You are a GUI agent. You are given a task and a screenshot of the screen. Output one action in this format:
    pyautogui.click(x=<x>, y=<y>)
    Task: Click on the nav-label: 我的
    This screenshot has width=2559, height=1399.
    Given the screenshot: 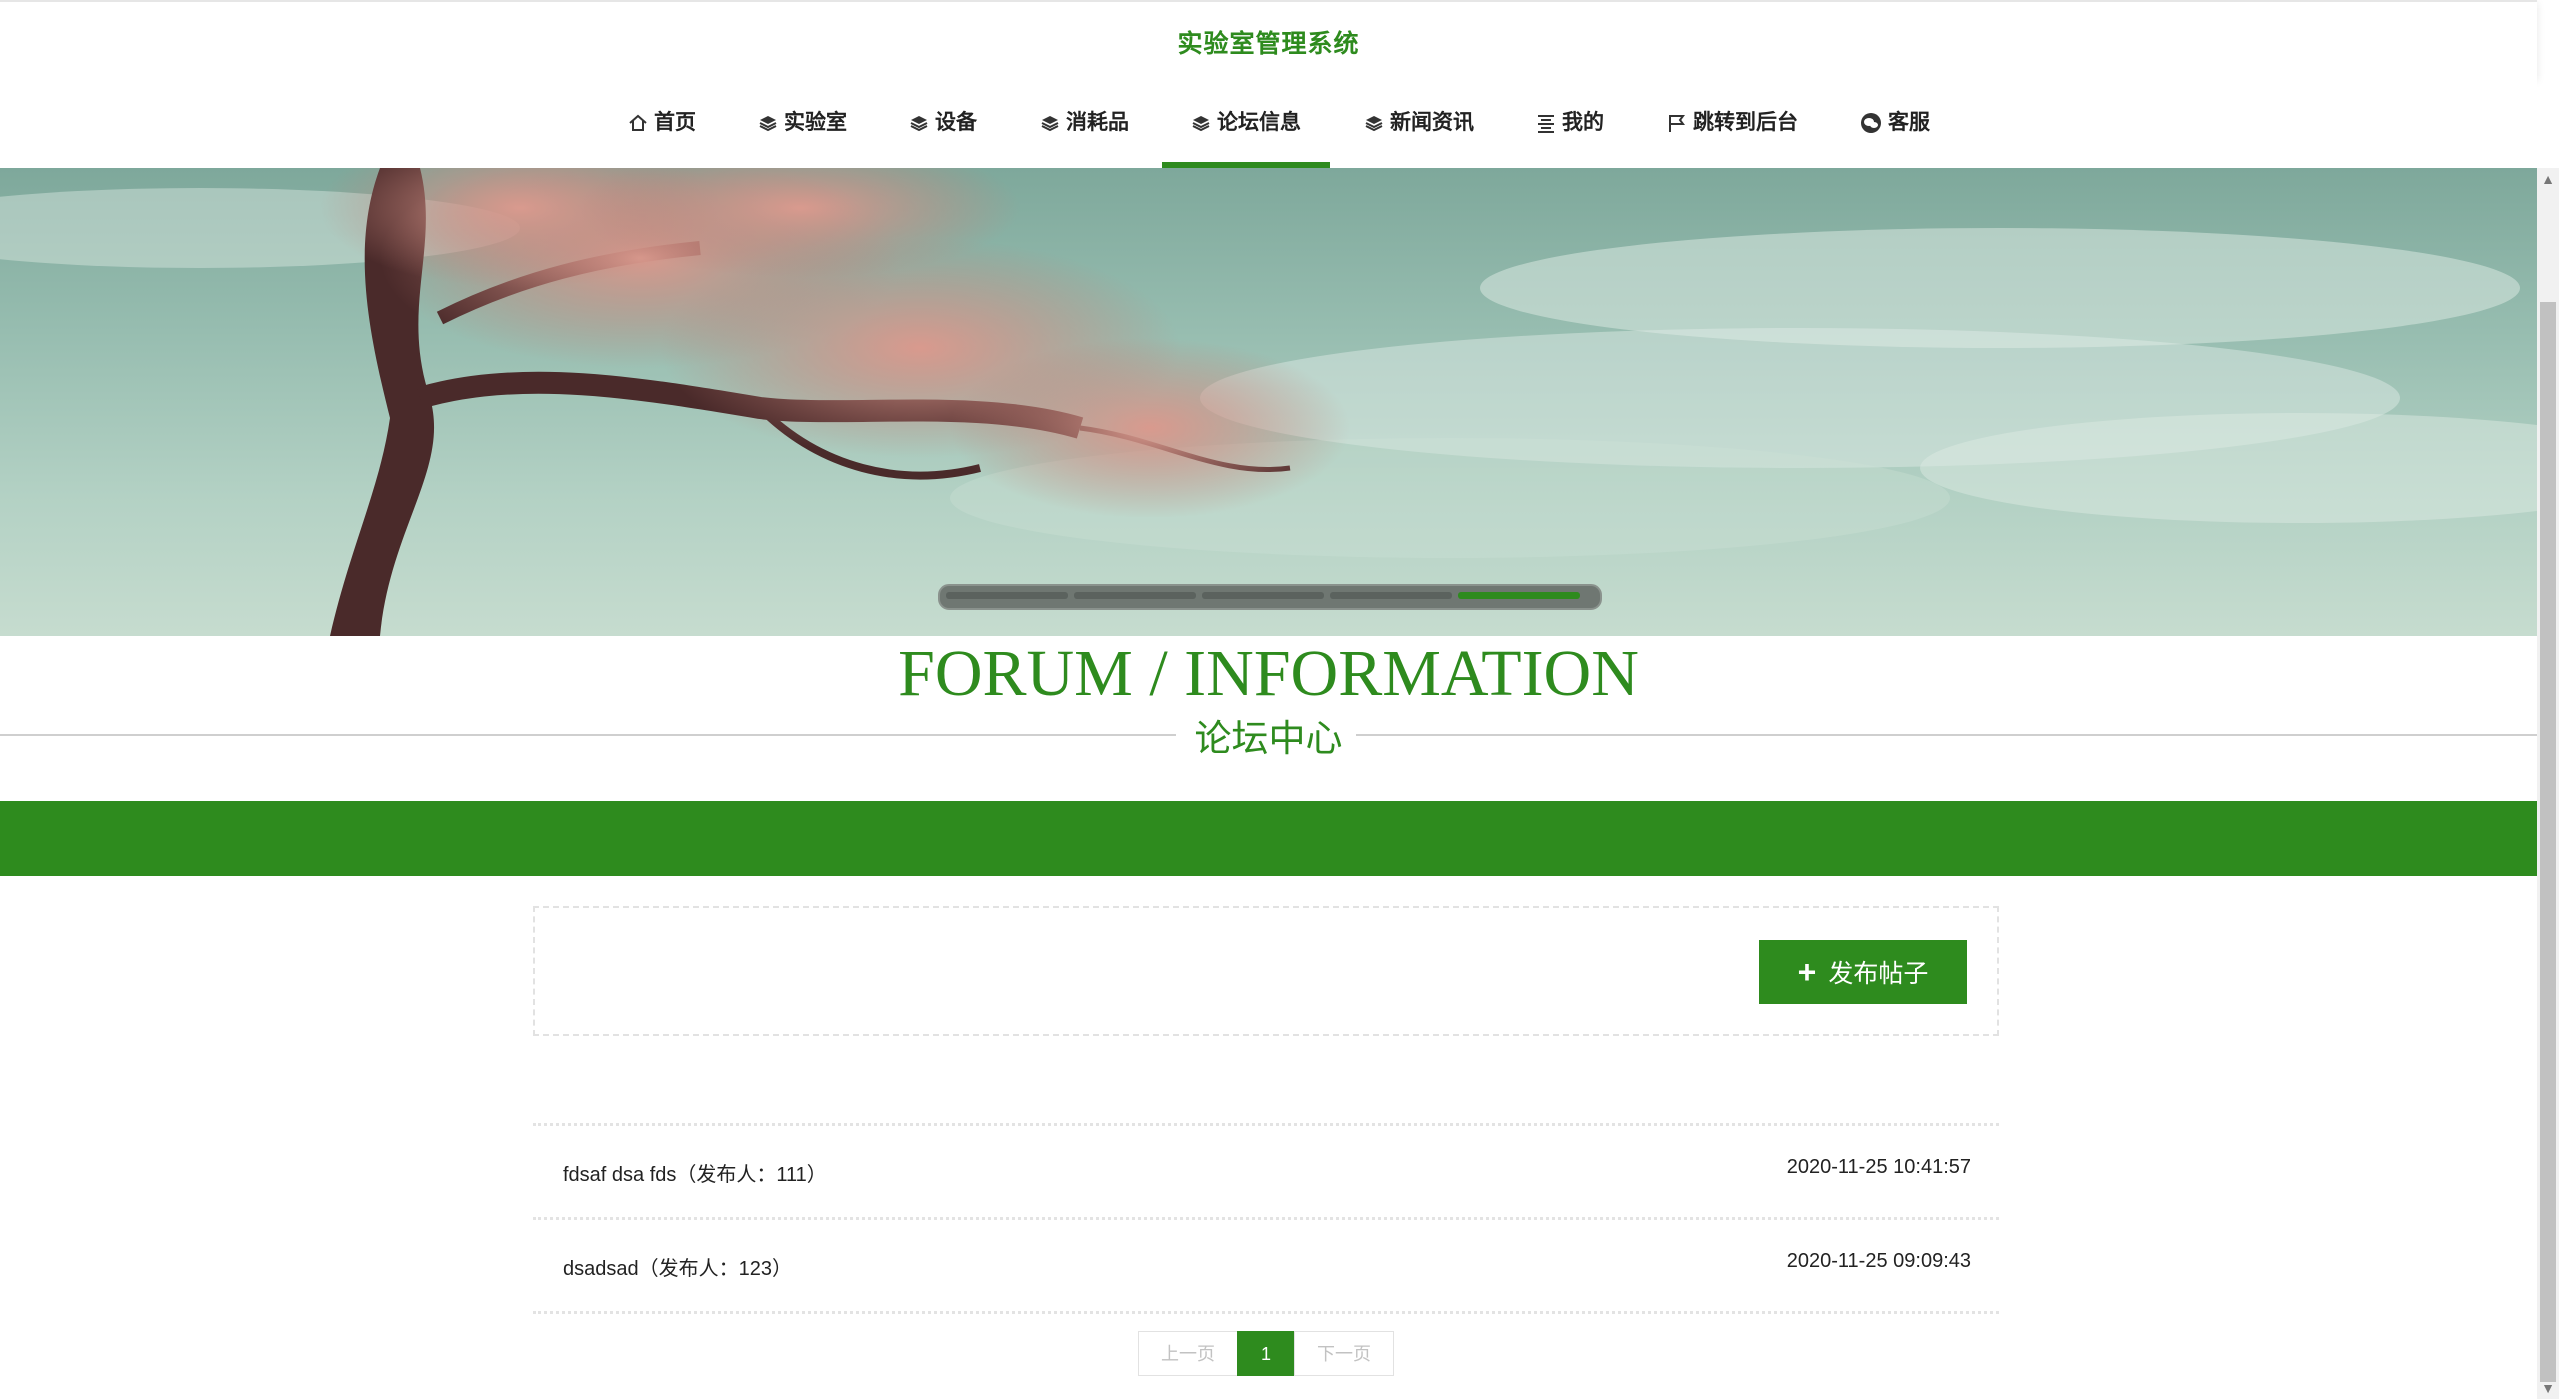 What is the action you would take?
    pyautogui.click(x=1583, y=122)
    